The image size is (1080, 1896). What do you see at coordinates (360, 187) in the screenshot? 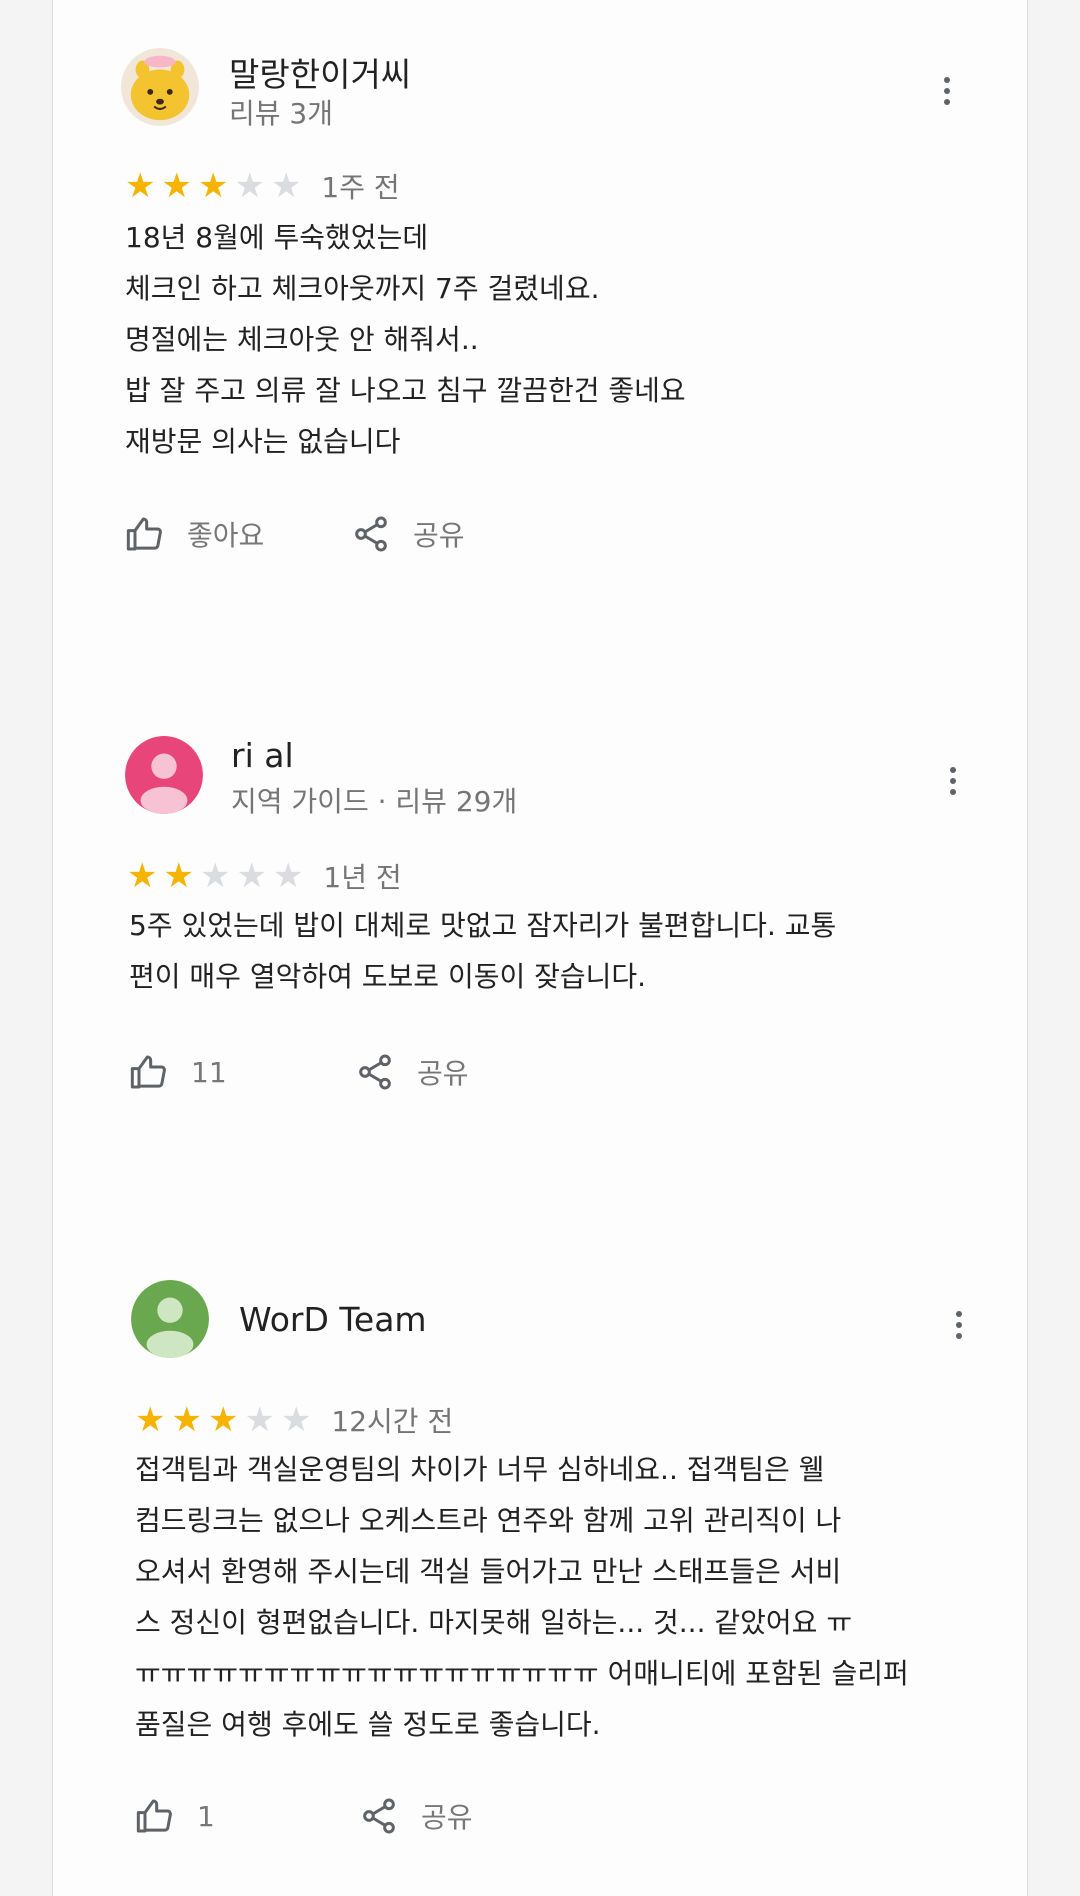
I see `review-time: 1주 전` at bounding box center [360, 187].